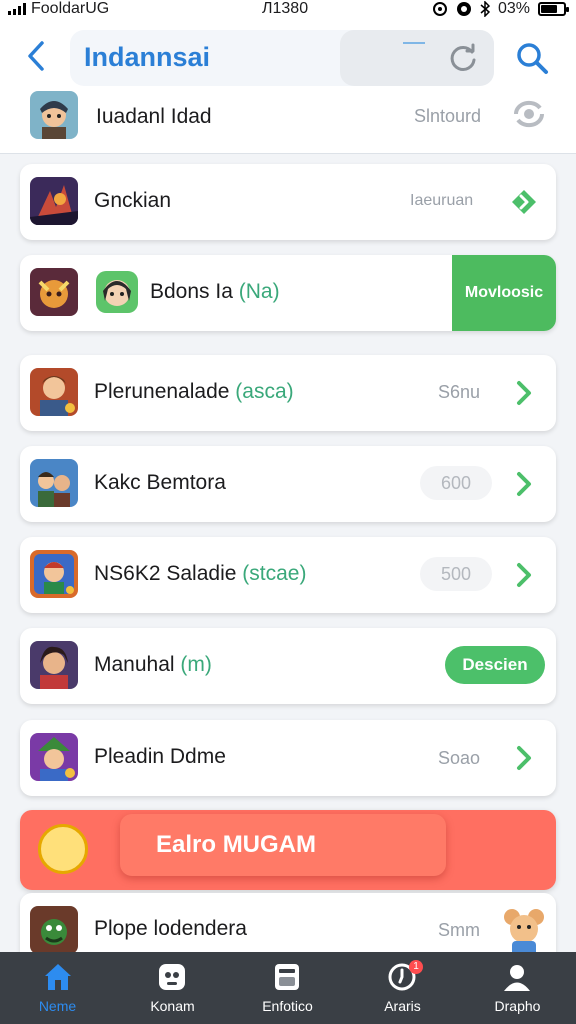 Image resolution: width=576 pixels, height=1024 pixels. What do you see at coordinates (439, 9) in the screenshot?
I see `alarm-icon` at bounding box center [439, 9].